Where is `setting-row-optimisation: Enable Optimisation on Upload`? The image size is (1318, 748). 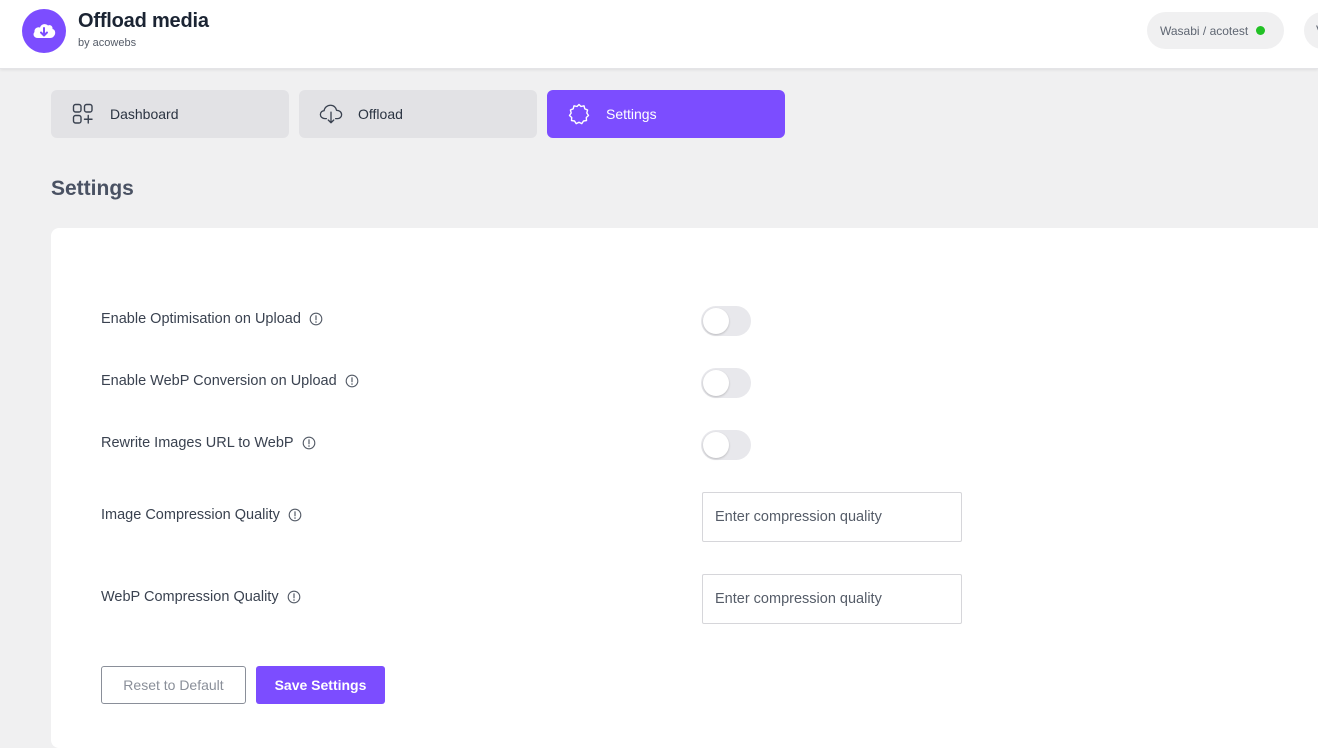
setting-row-optimisation: Enable Optimisation on Upload is located at coordinates (212, 319).